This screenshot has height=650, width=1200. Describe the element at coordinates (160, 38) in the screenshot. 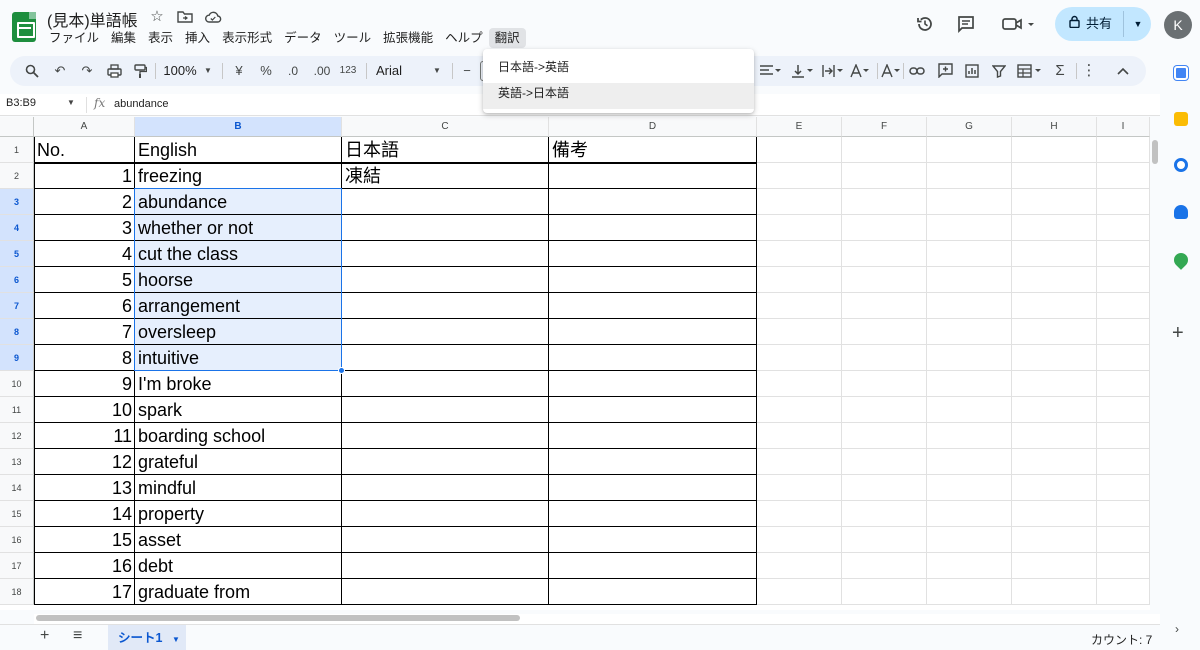

I see `menu-view: 表示` at that location.